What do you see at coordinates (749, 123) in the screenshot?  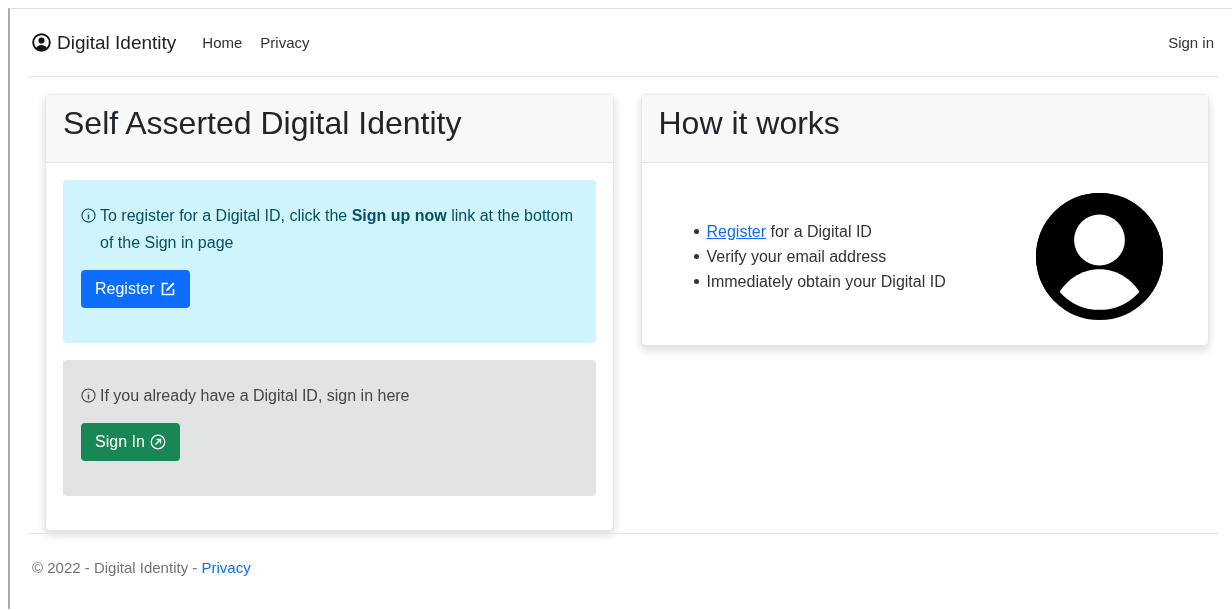 I see `card-title: How it works` at bounding box center [749, 123].